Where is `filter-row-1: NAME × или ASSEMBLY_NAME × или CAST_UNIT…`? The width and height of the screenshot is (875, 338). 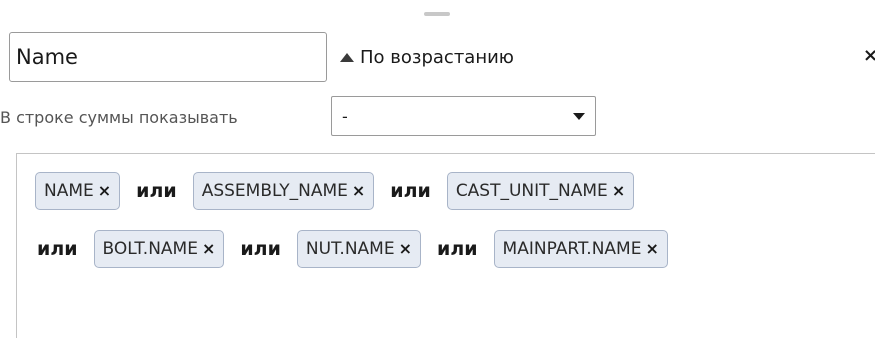 filter-row-1: NAME × или ASSEMBLY_NAME × или CAST_UNIT… is located at coordinates (335, 191).